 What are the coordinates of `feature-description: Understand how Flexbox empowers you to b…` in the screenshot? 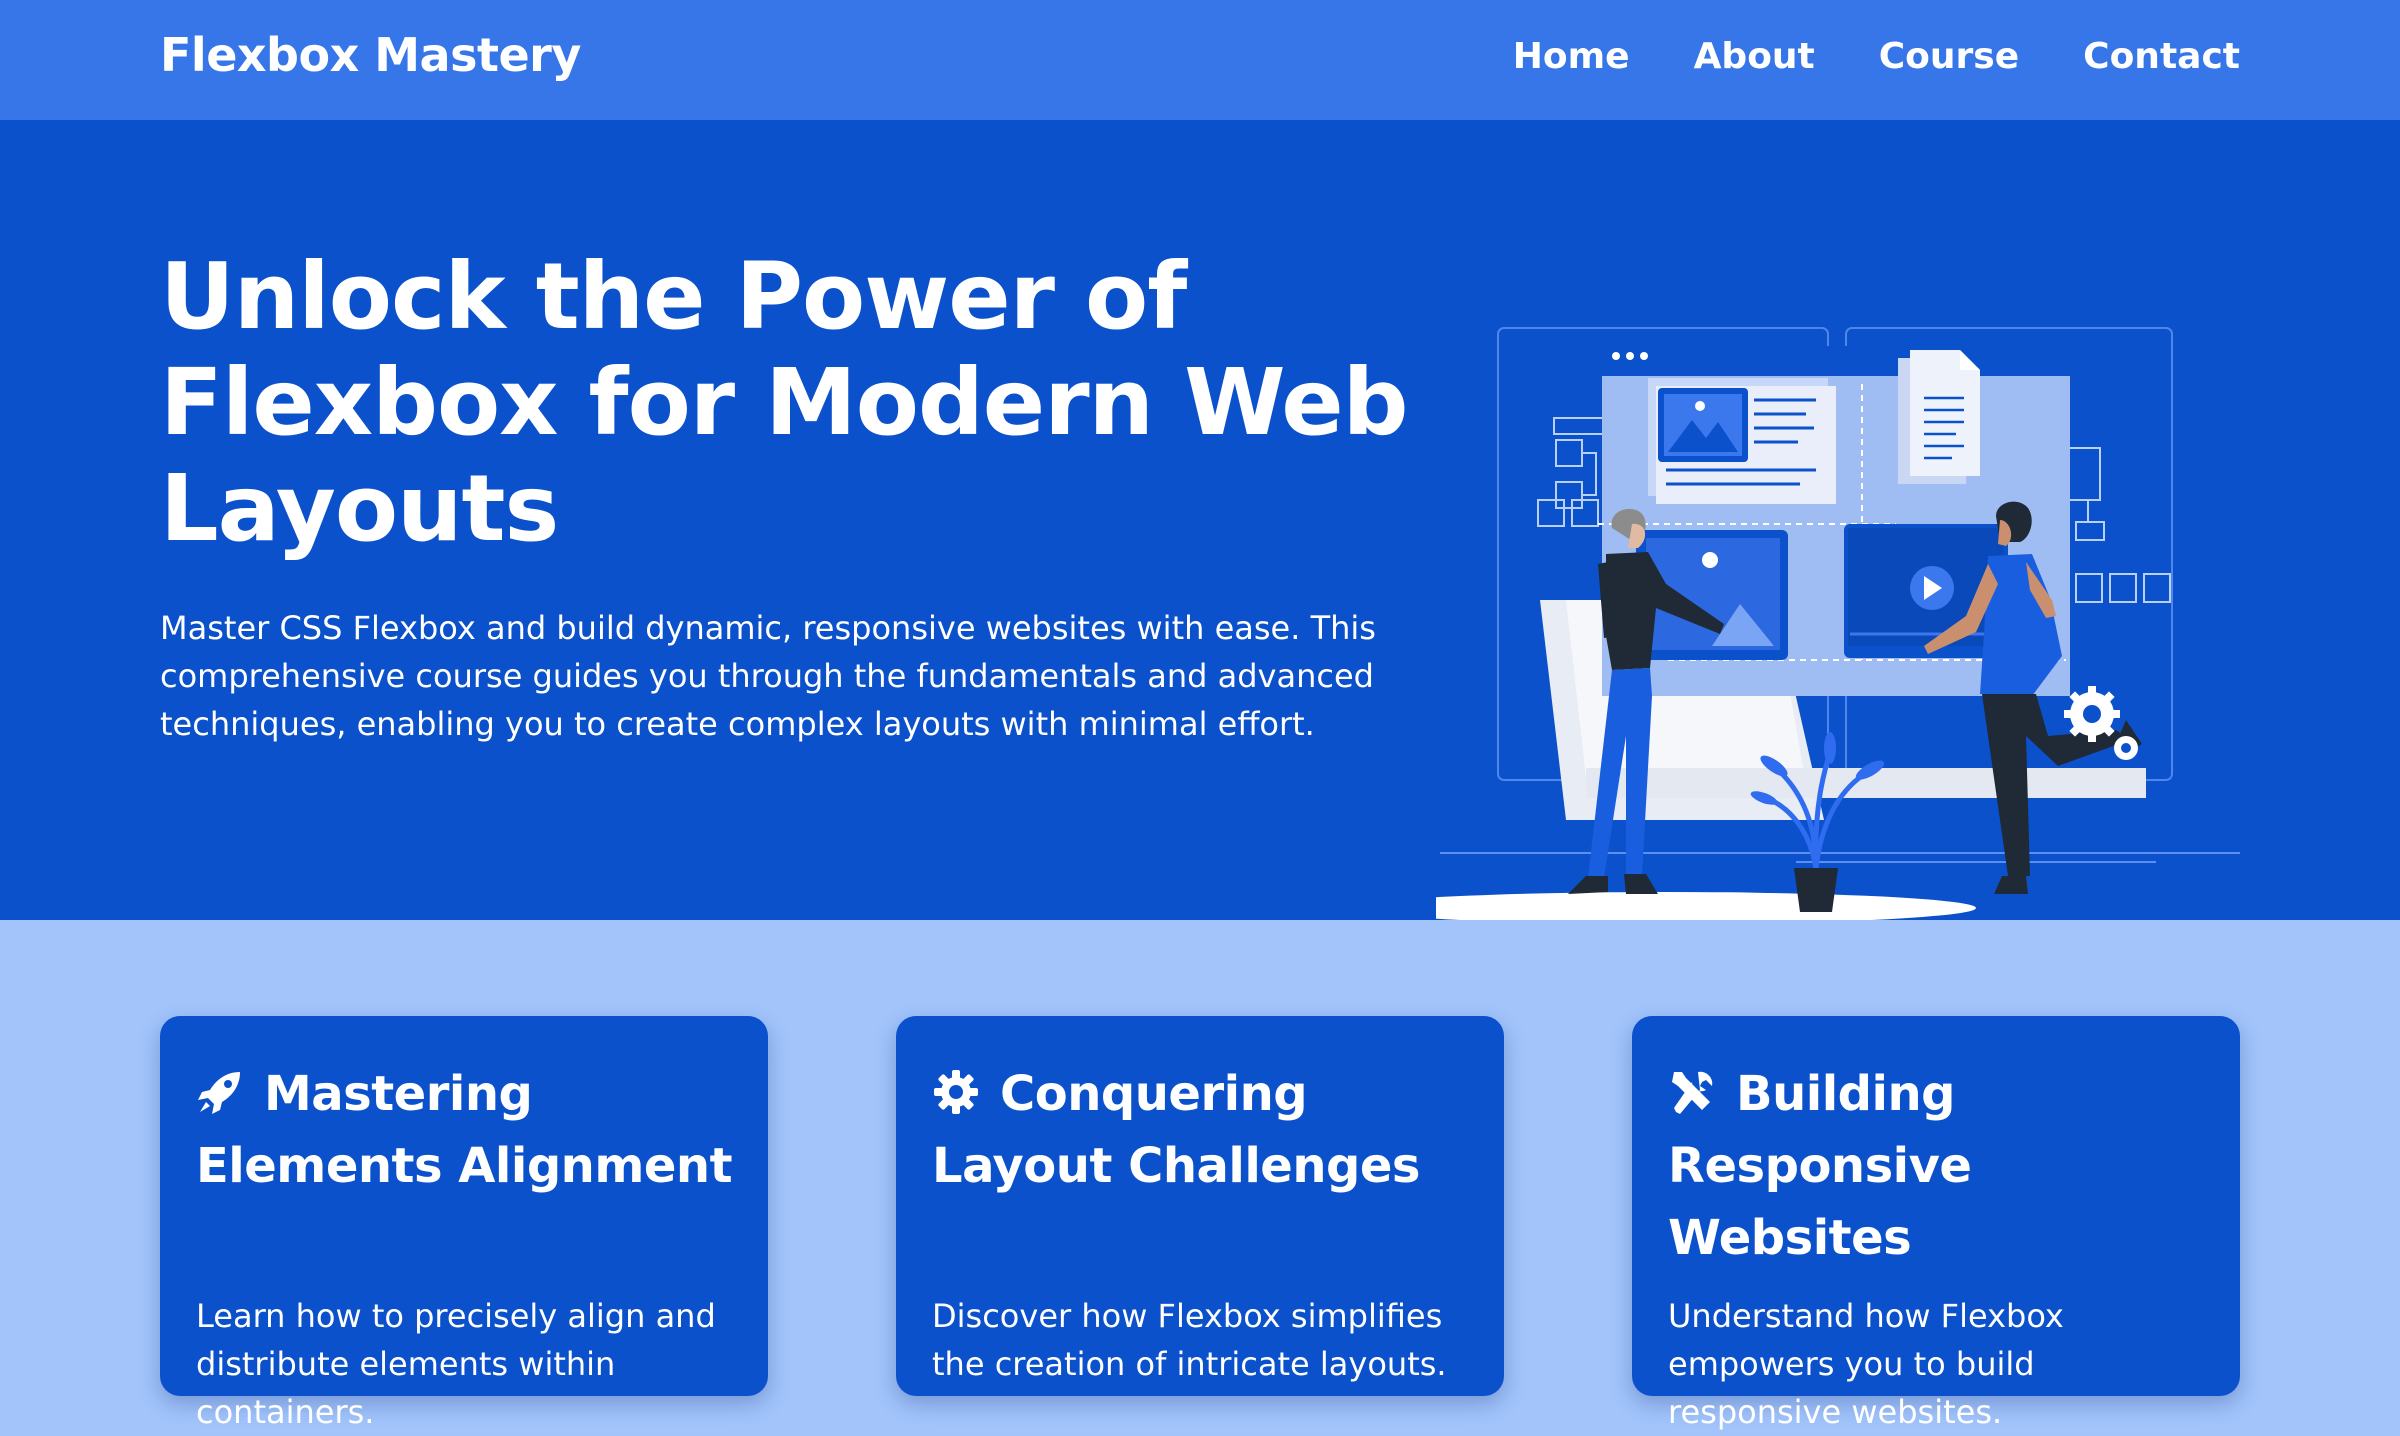 It's located at (1866, 1364).